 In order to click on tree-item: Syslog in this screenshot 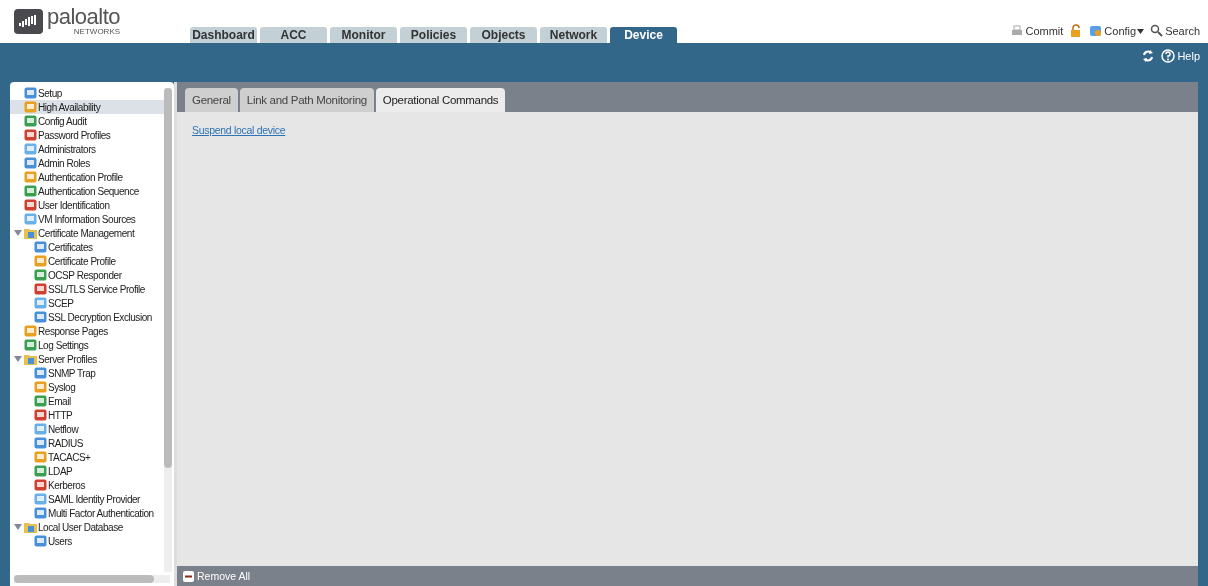, I will do `click(87, 387)`.